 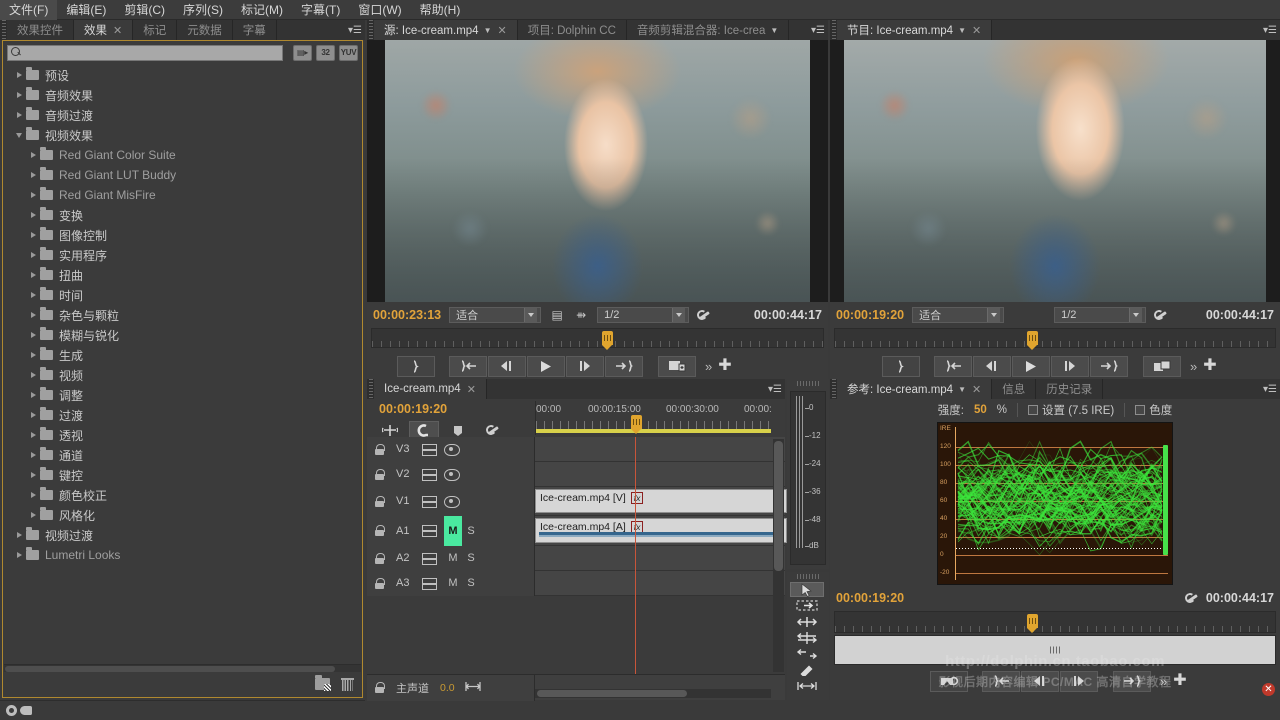 What do you see at coordinates (182, 135) in the screenshot?
I see `effects-tree-item: 视频效果` at bounding box center [182, 135].